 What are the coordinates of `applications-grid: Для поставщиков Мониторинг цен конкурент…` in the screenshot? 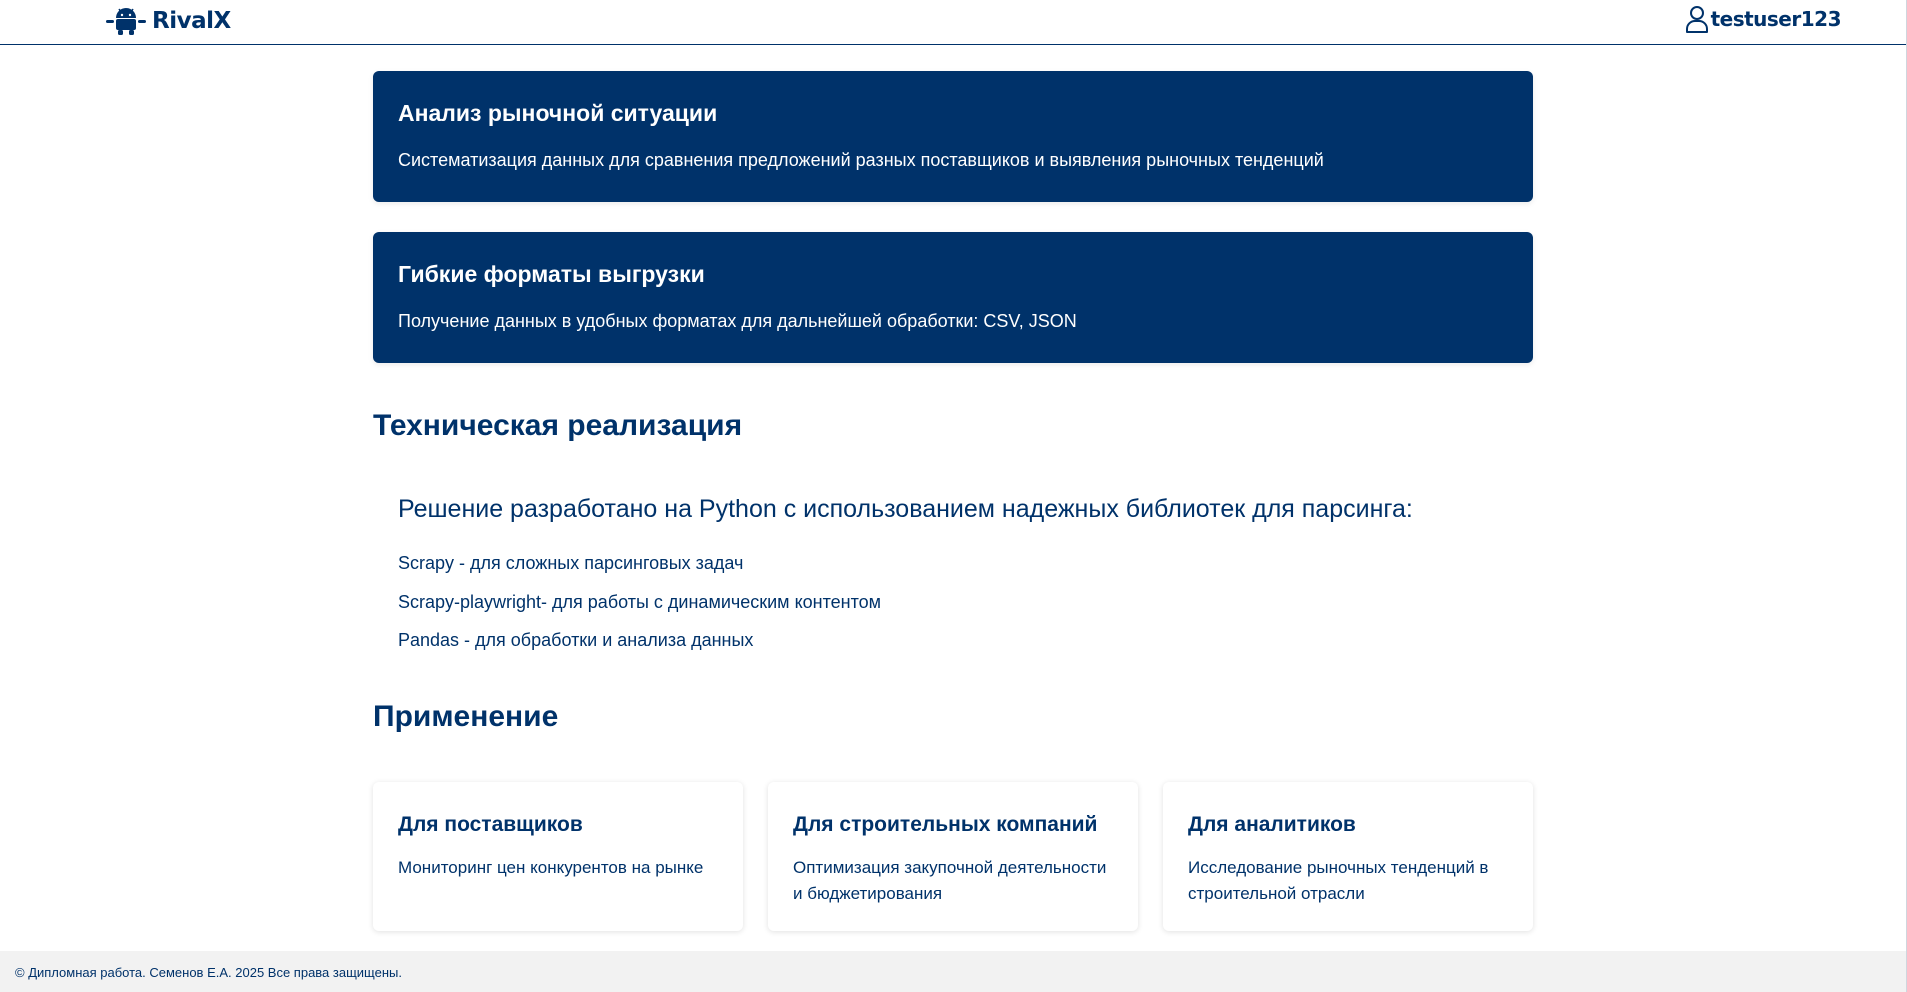 It's located at (953, 856).